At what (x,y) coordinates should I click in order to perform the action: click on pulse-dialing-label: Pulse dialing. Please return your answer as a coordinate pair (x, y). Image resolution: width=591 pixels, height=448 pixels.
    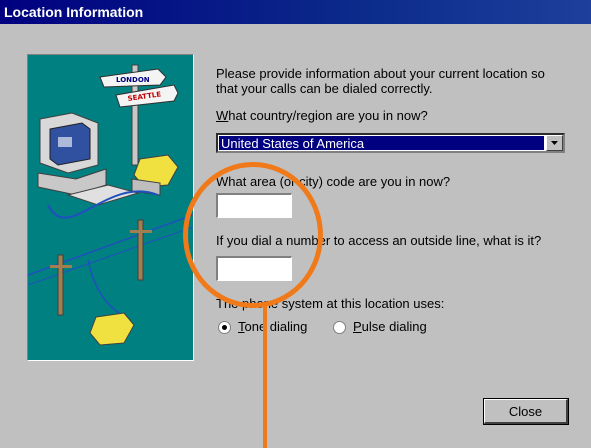
    Looking at the image, I should click on (390, 326).